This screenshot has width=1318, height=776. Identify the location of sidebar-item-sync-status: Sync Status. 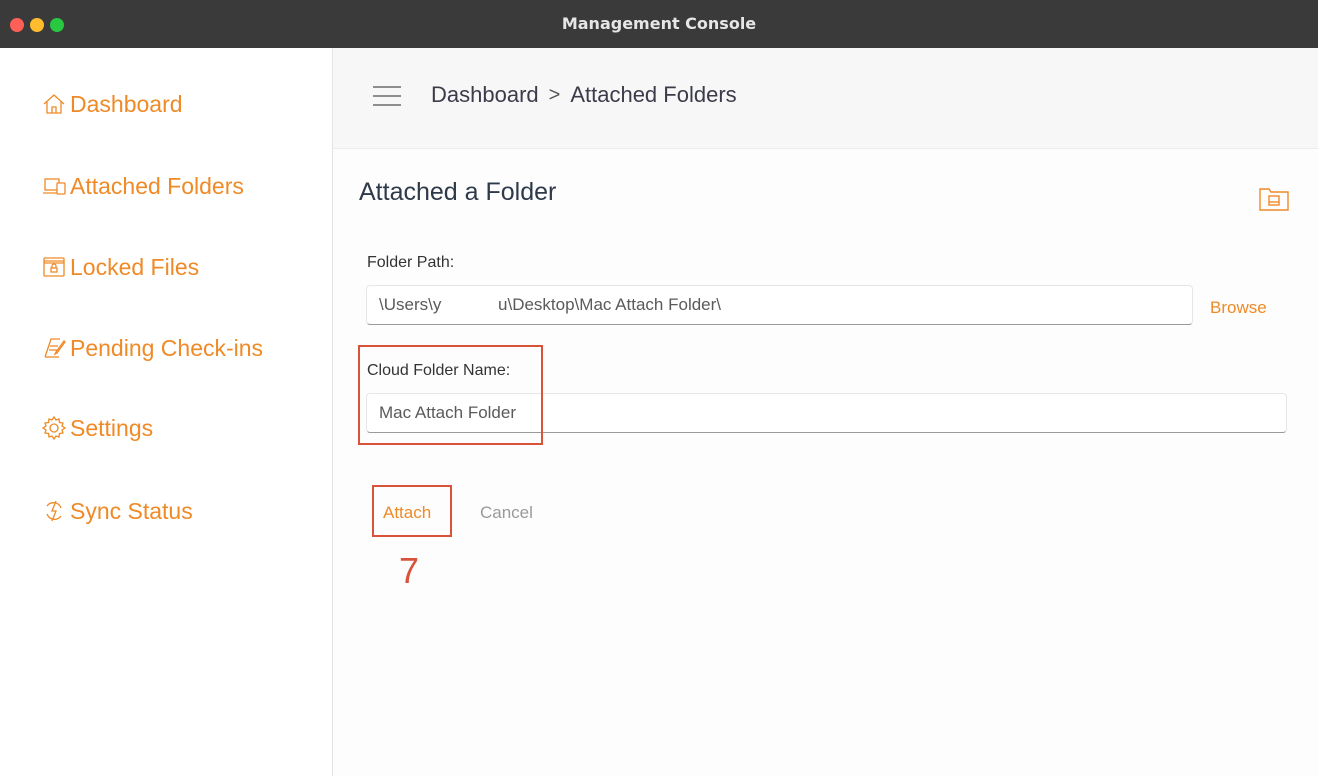
(117, 511).